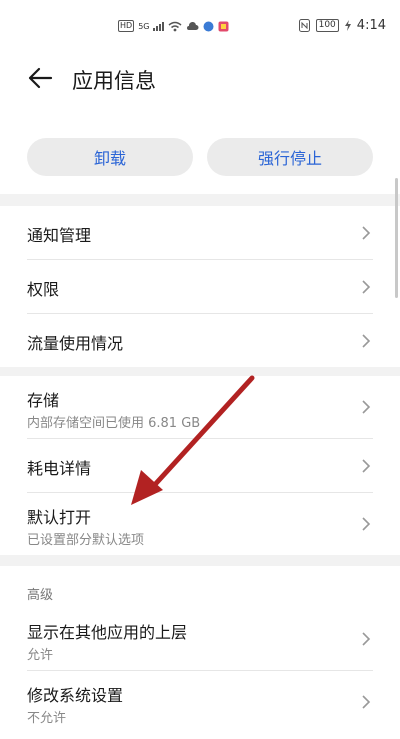  Describe the element at coordinates (110, 157) in the screenshot. I see `uninstall-button: 卸载` at that location.